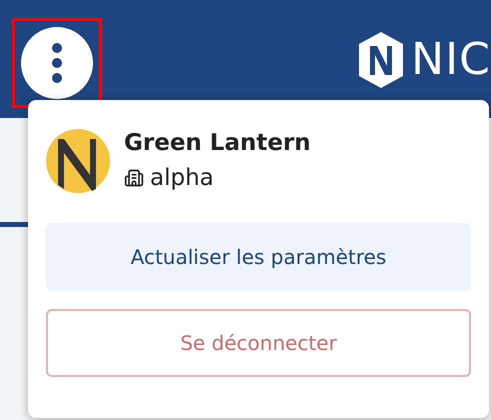  Describe the element at coordinates (258, 257) in the screenshot. I see `settings-button: Actualiser les paramètres` at that location.